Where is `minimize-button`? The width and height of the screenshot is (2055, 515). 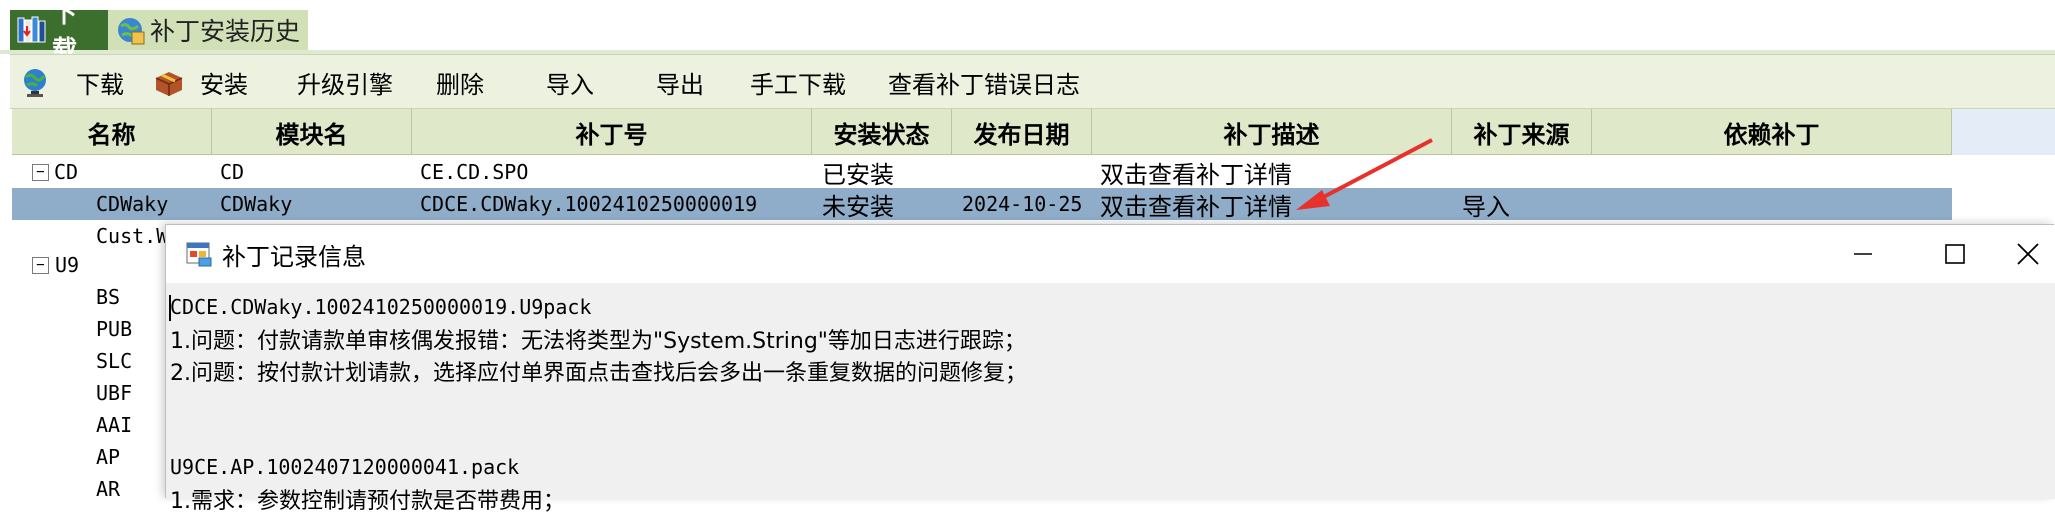 minimize-button is located at coordinates (1863, 254).